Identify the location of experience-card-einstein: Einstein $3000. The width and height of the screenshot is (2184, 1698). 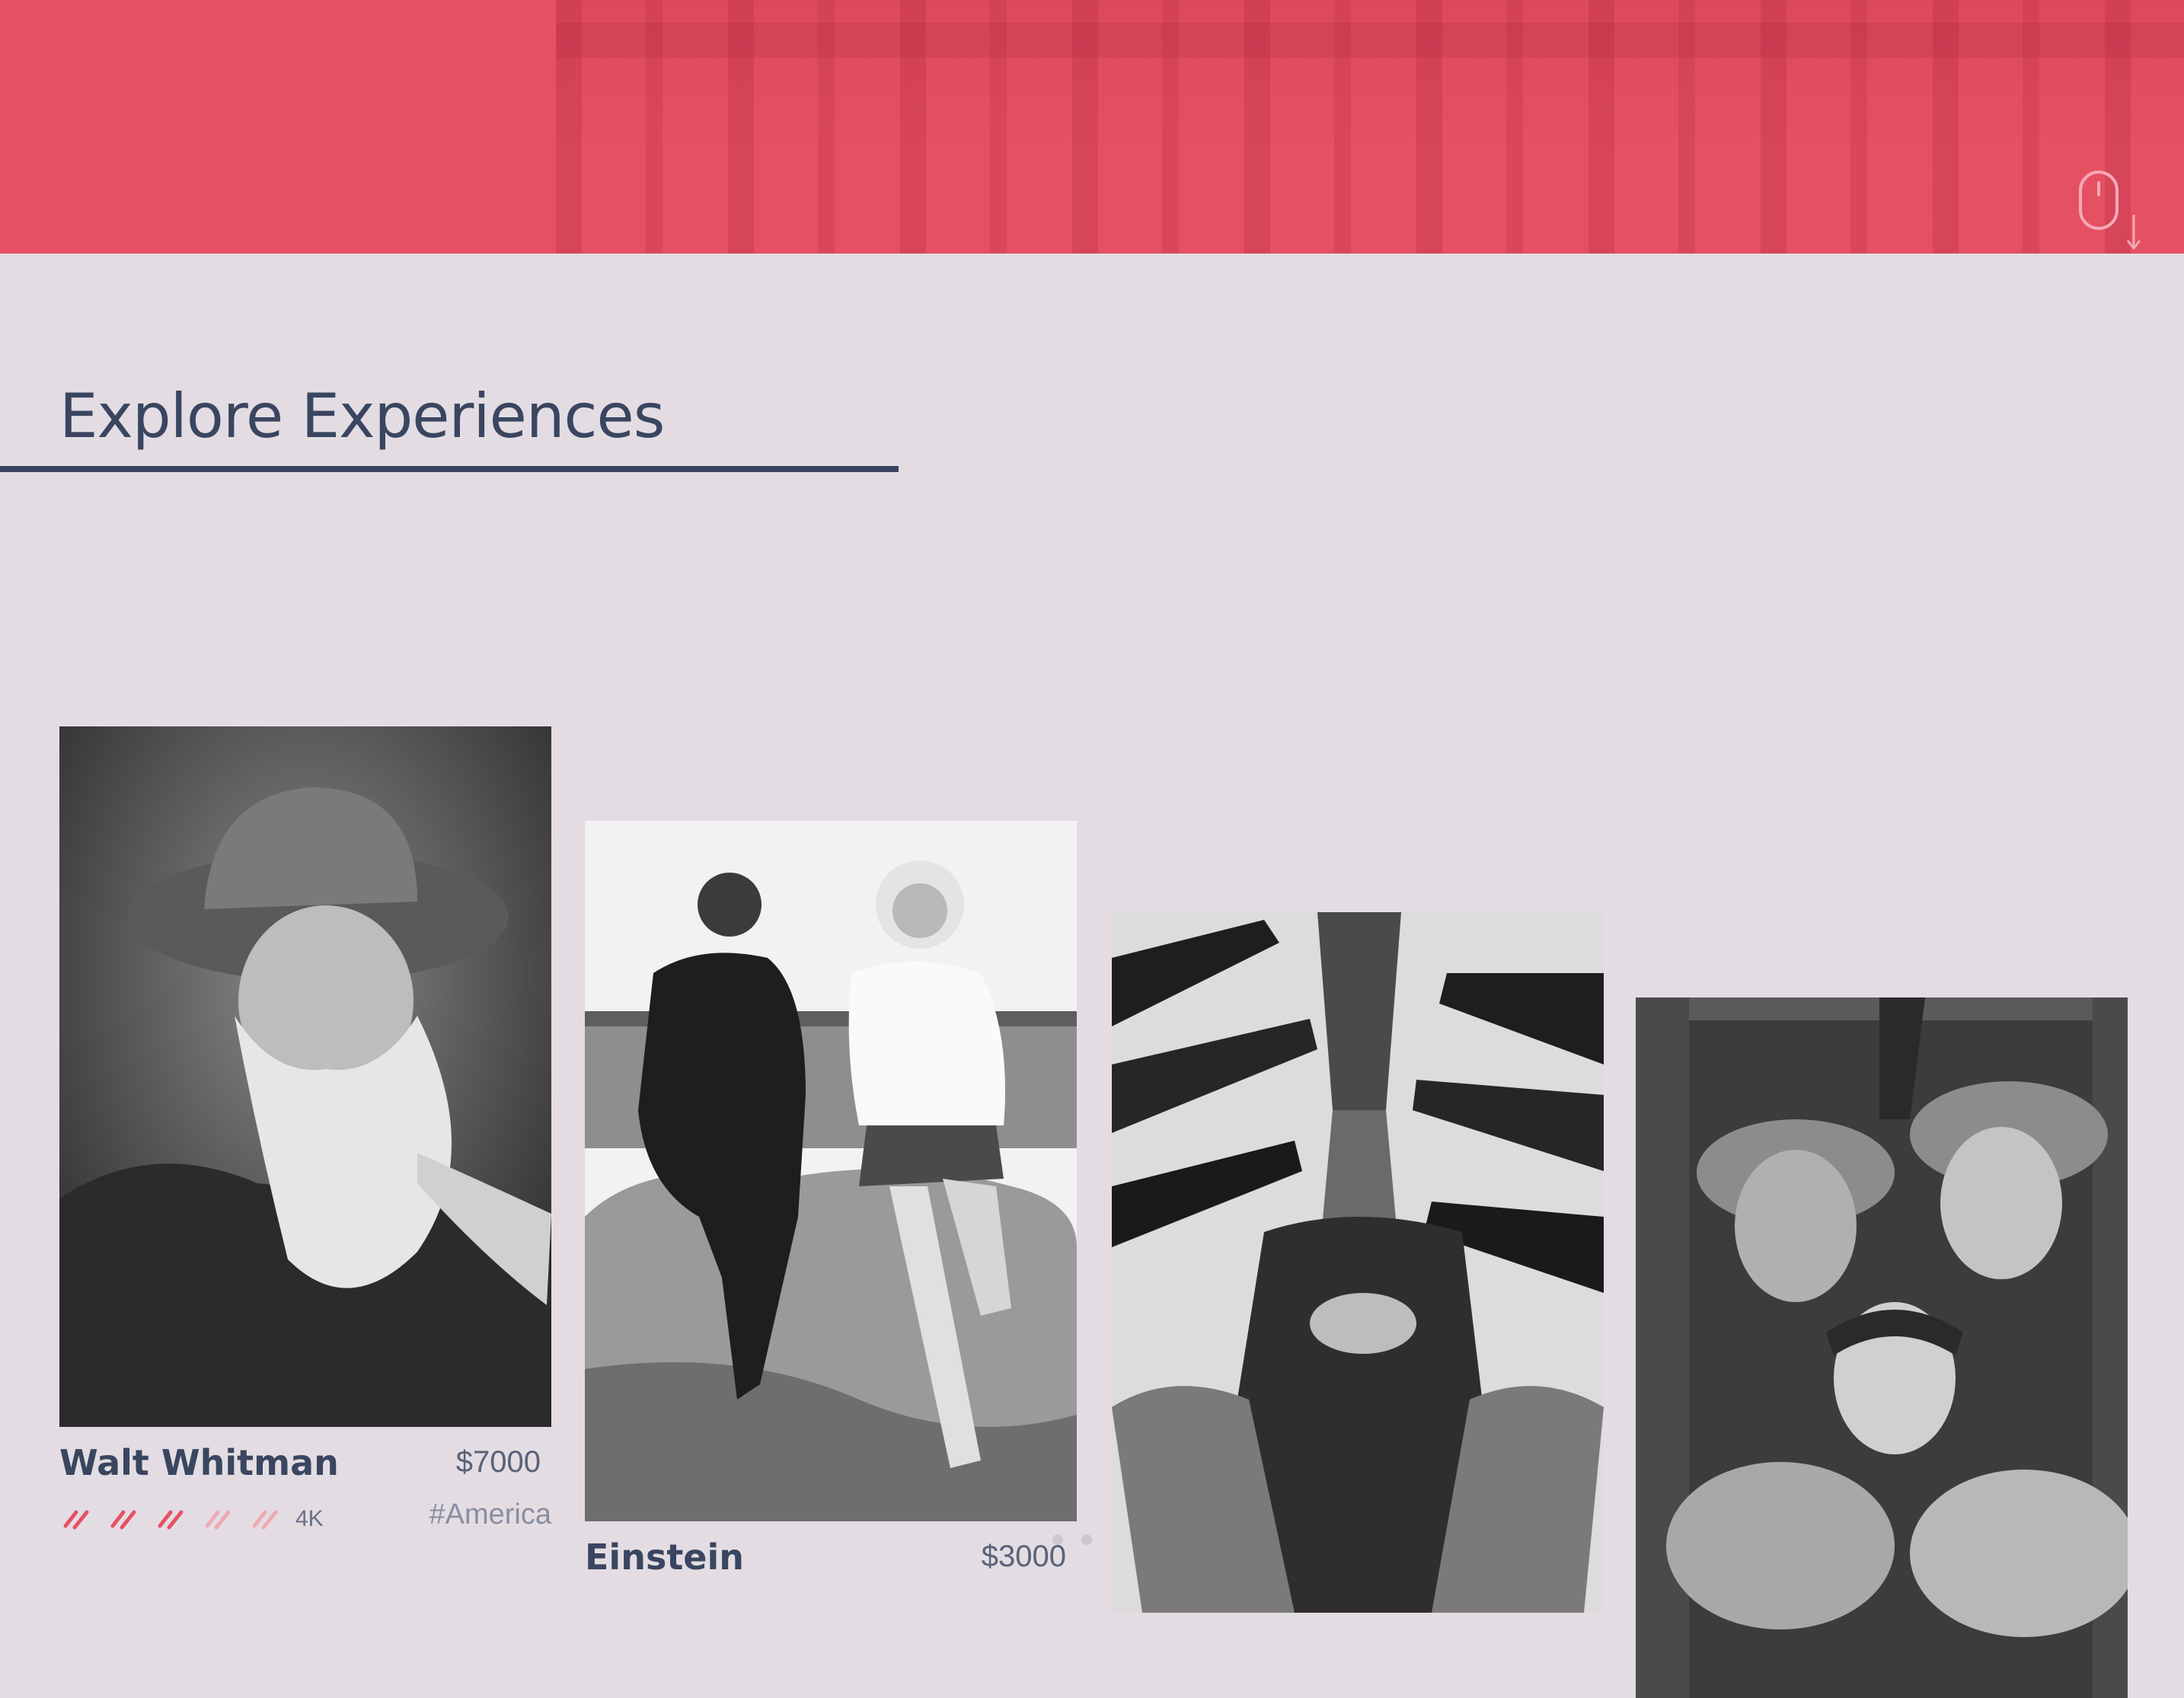
(831, 1199).